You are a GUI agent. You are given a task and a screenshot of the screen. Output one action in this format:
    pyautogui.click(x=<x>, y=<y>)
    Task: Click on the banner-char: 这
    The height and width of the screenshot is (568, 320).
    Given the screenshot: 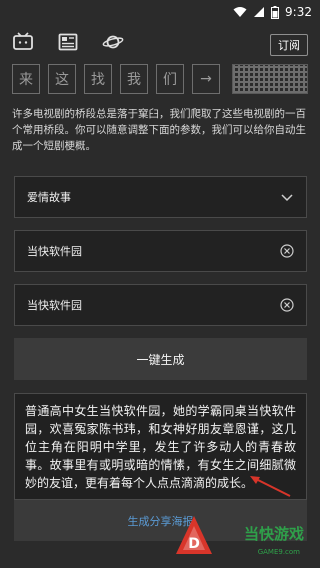 What is the action you would take?
    pyautogui.click(x=62, y=79)
    